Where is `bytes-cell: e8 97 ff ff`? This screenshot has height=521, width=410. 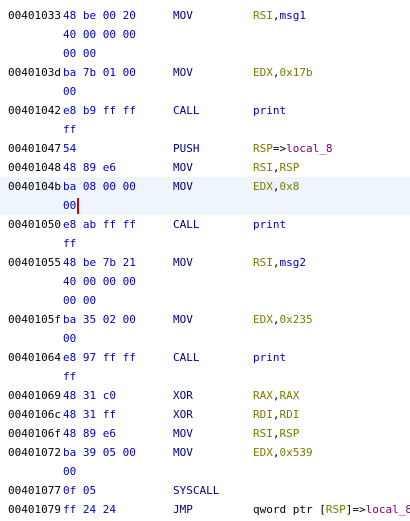
bytes-cell: e8 97 ff ff is located at coordinates (99, 357).